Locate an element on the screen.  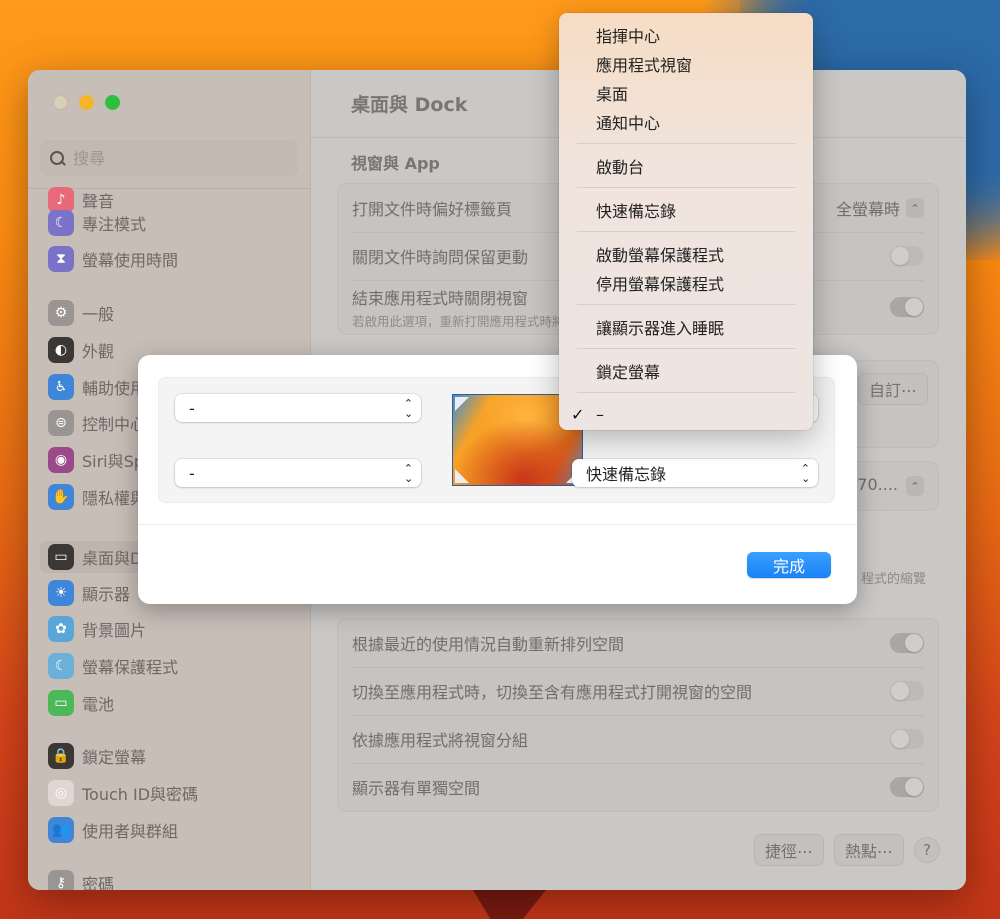
sidebar-item-label: 使用者與群組 is located at coordinates (130, 831).